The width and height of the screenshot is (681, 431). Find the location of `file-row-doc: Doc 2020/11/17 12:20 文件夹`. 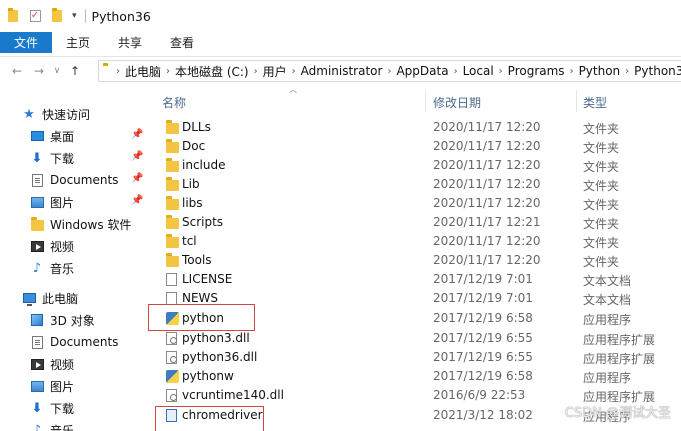

file-row-doc: Doc 2020/11/17 12:20 文件夹 is located at coordinates (416, 146).